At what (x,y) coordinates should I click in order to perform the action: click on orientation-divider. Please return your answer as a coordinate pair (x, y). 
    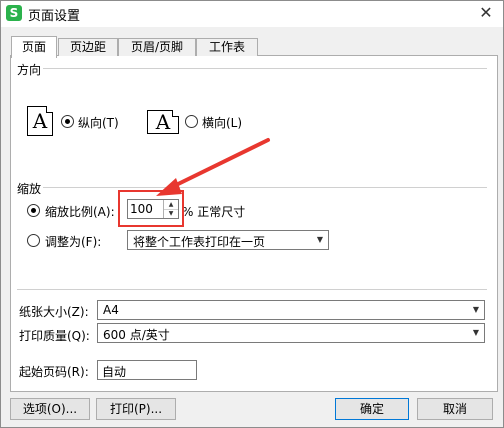
    Looking at the image, I should click on (252, 68).